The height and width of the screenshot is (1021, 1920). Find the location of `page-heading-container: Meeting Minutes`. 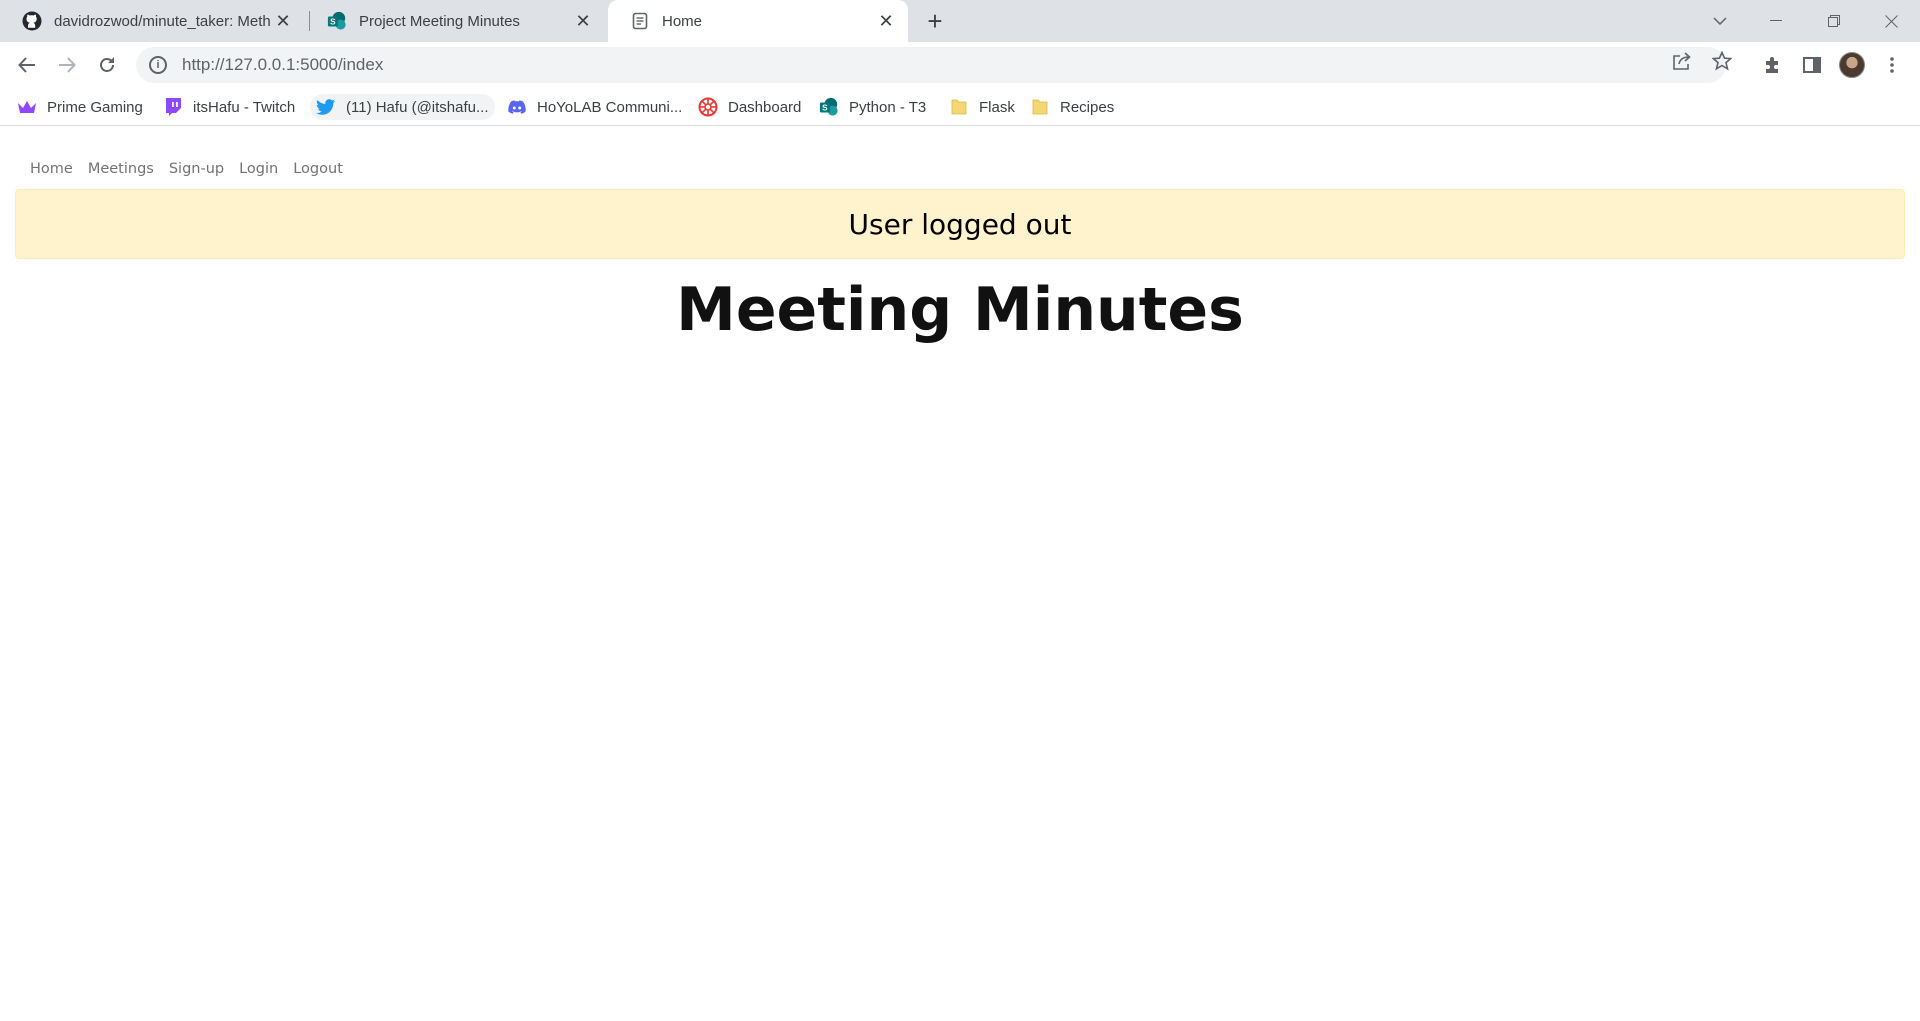

page-heading-container: Meeting Minutes is located at coordinates (960, 310).